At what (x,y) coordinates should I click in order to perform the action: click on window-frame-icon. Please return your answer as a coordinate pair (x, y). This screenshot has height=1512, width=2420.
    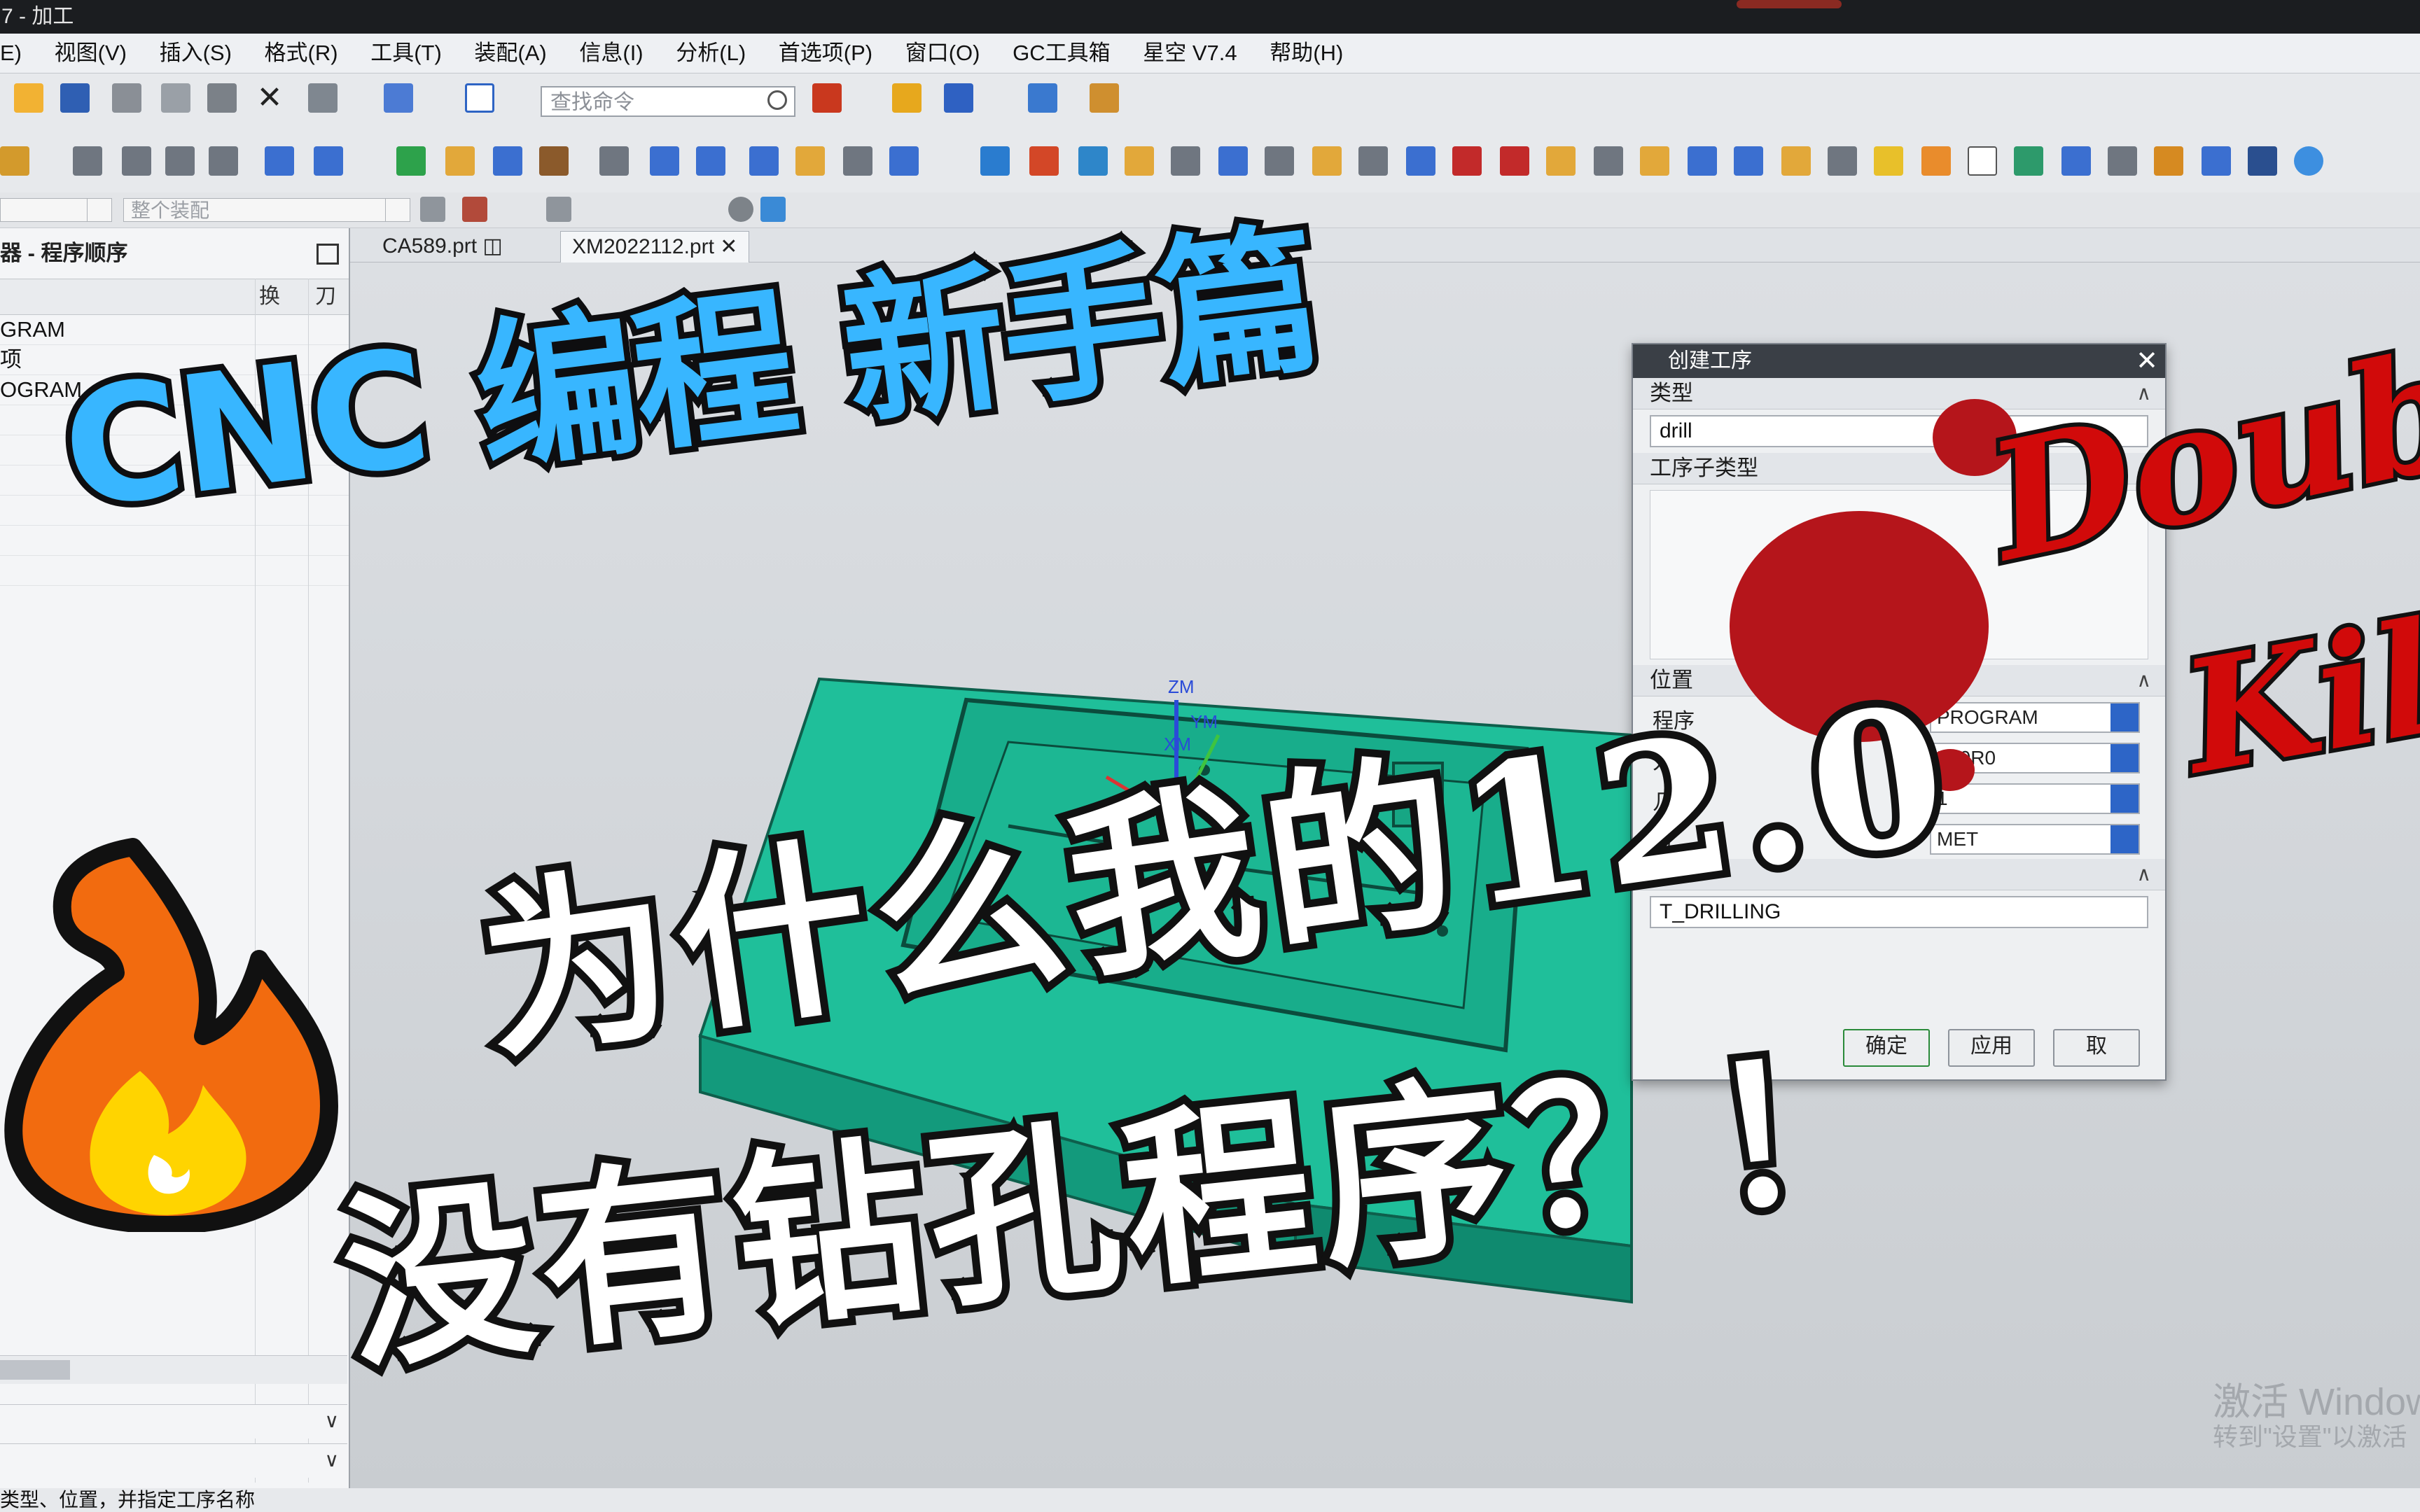
    Looking at the image, I should click on (479, 98).